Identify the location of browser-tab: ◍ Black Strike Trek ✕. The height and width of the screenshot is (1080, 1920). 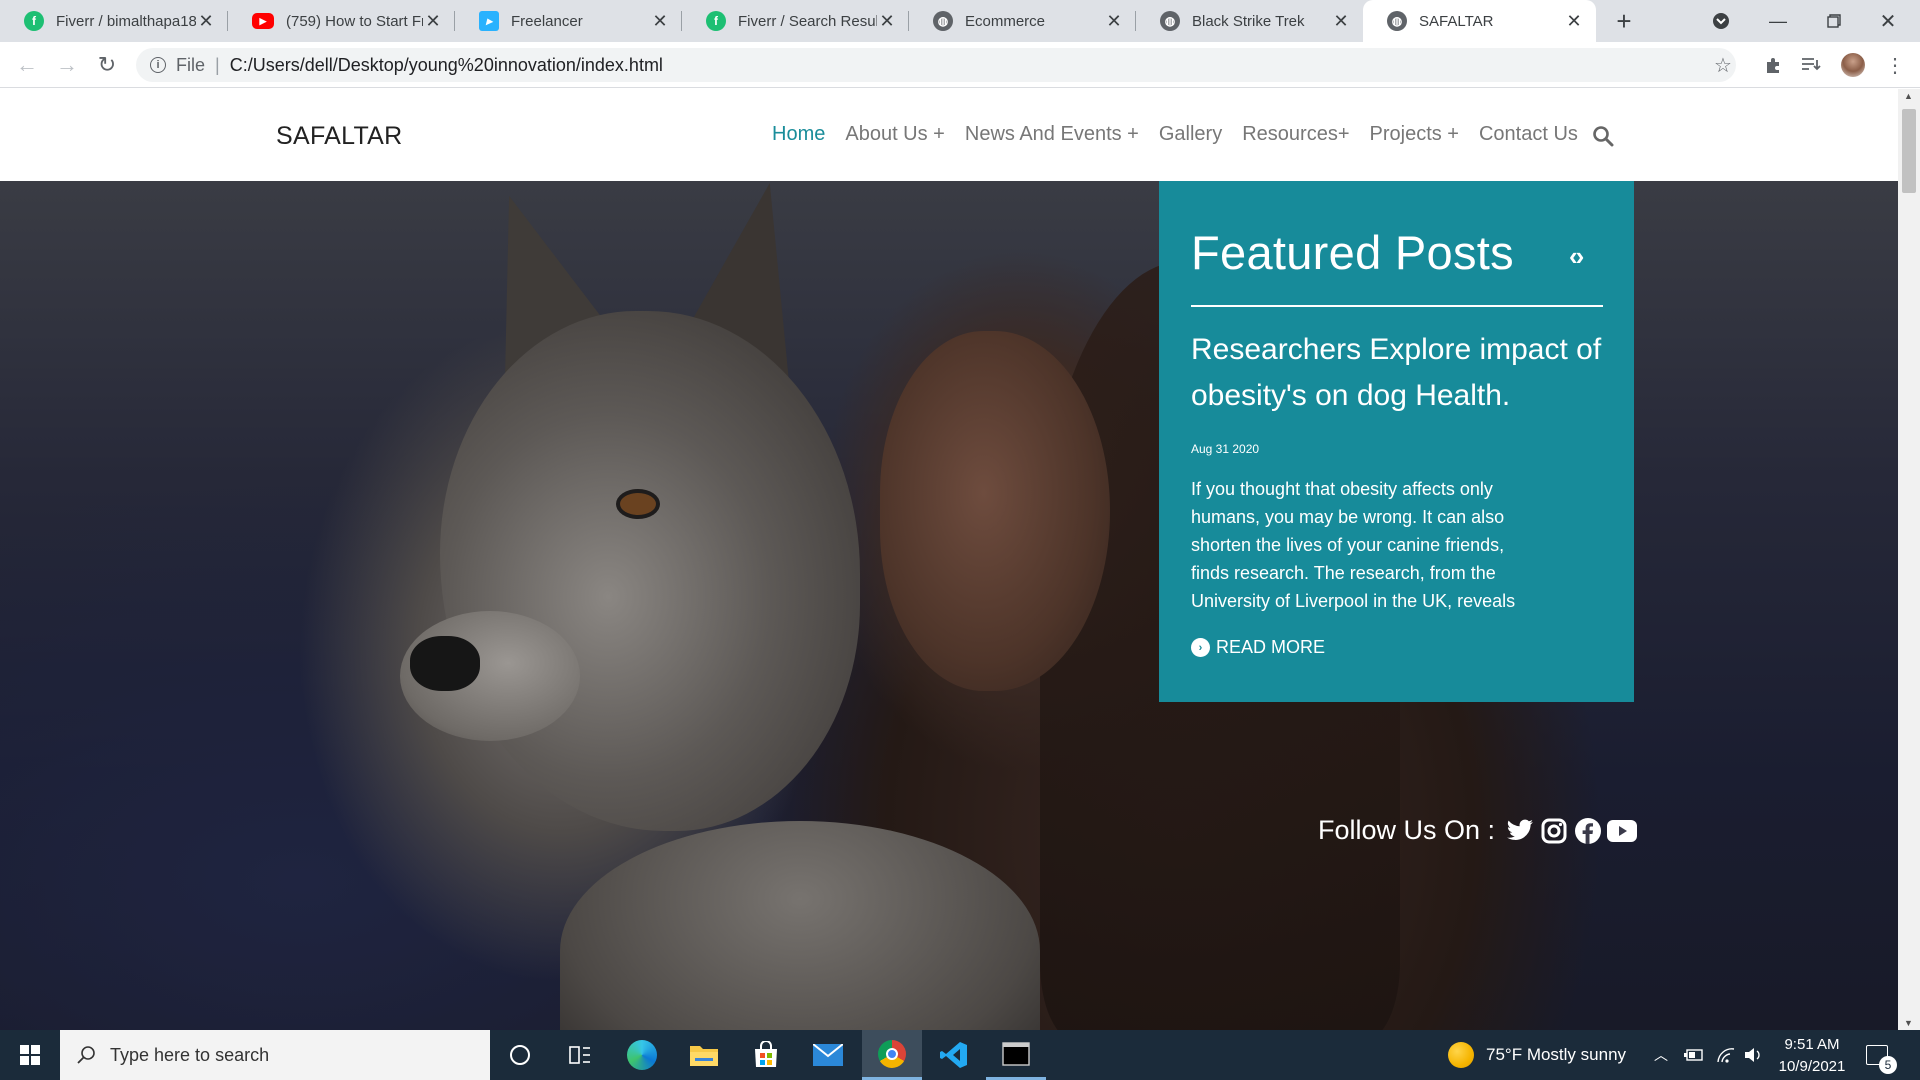
(1249, 21).